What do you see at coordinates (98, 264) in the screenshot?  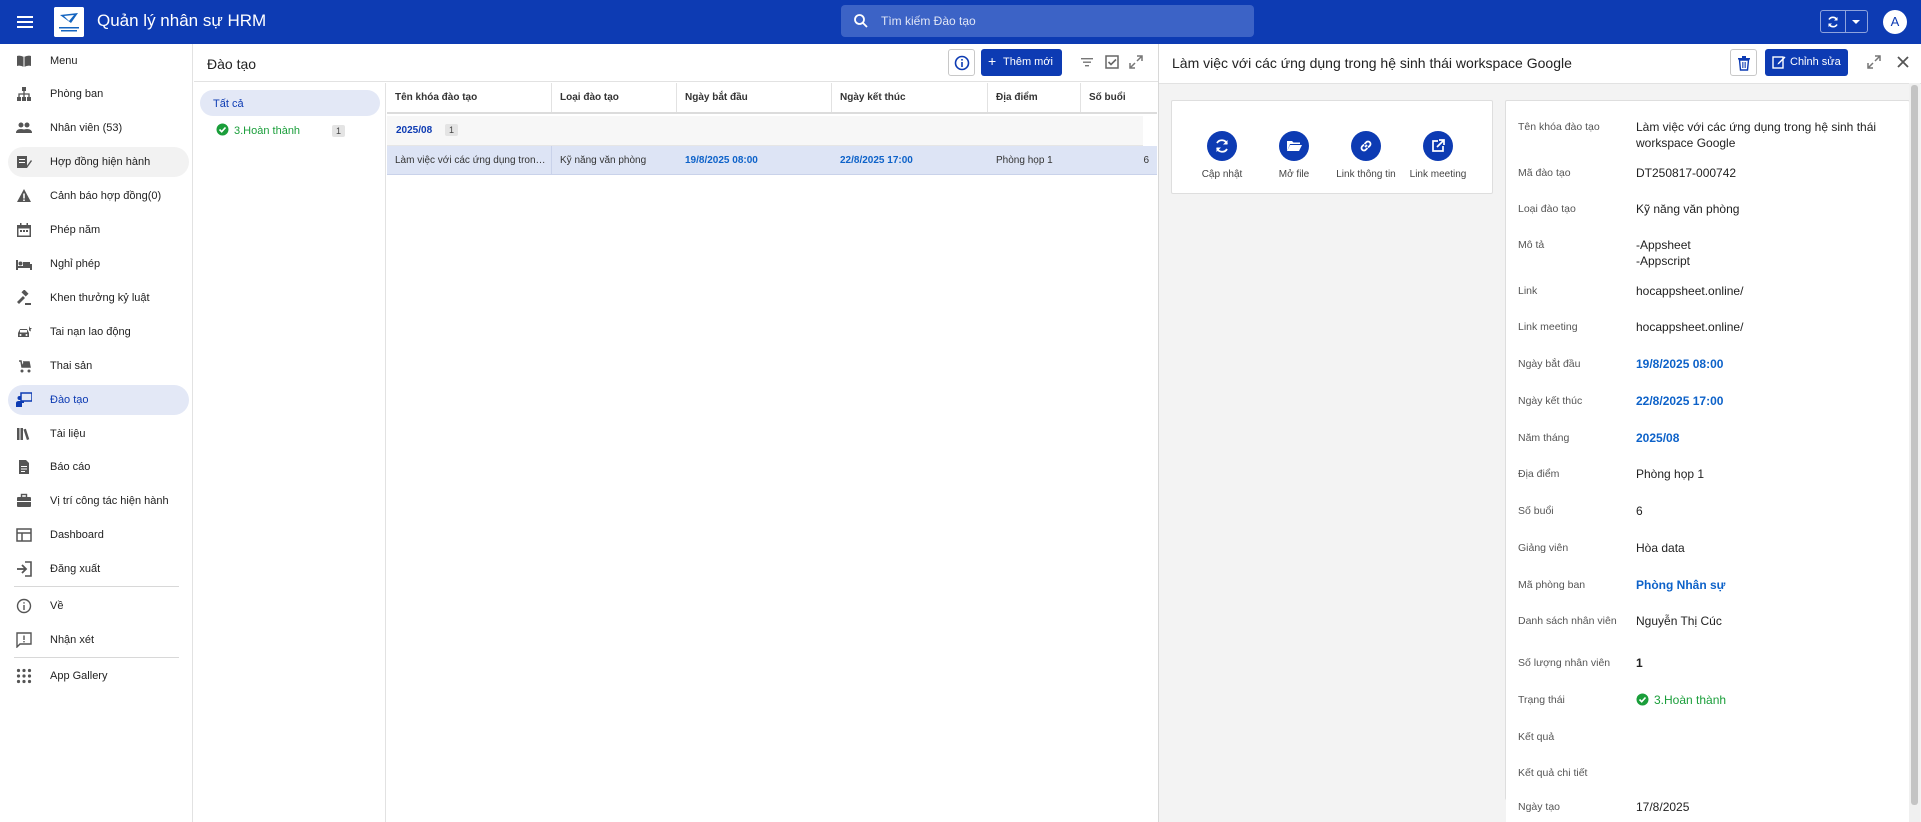 I see `sidebar-item-leave: Nghỉ phép` at bounding box center [98, 264].